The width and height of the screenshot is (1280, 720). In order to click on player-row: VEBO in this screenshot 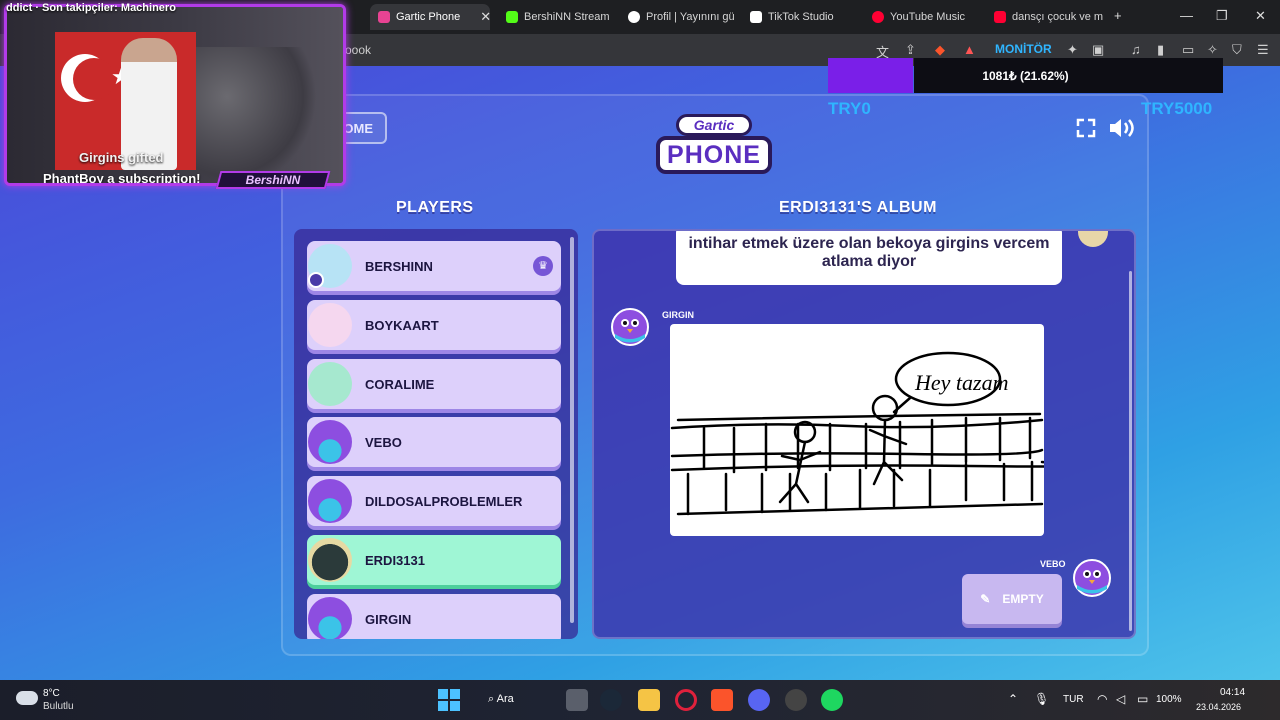, I will do `click(434, 442)`.